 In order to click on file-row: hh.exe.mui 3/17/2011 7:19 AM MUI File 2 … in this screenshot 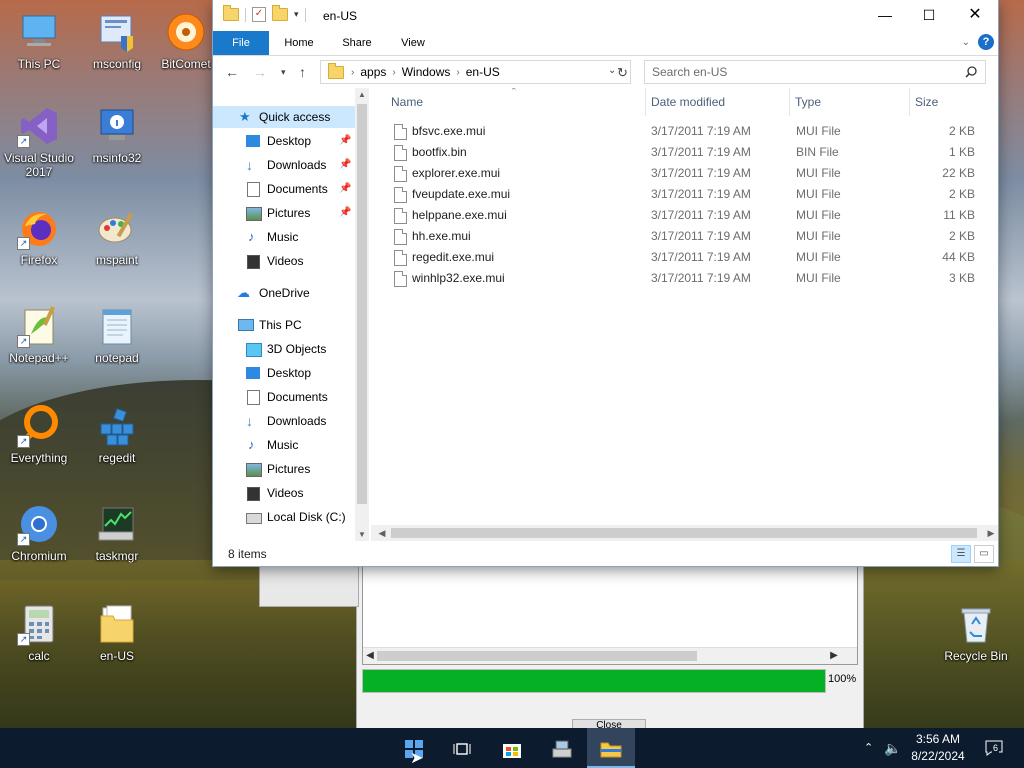, I will do `click(691, 236)`.